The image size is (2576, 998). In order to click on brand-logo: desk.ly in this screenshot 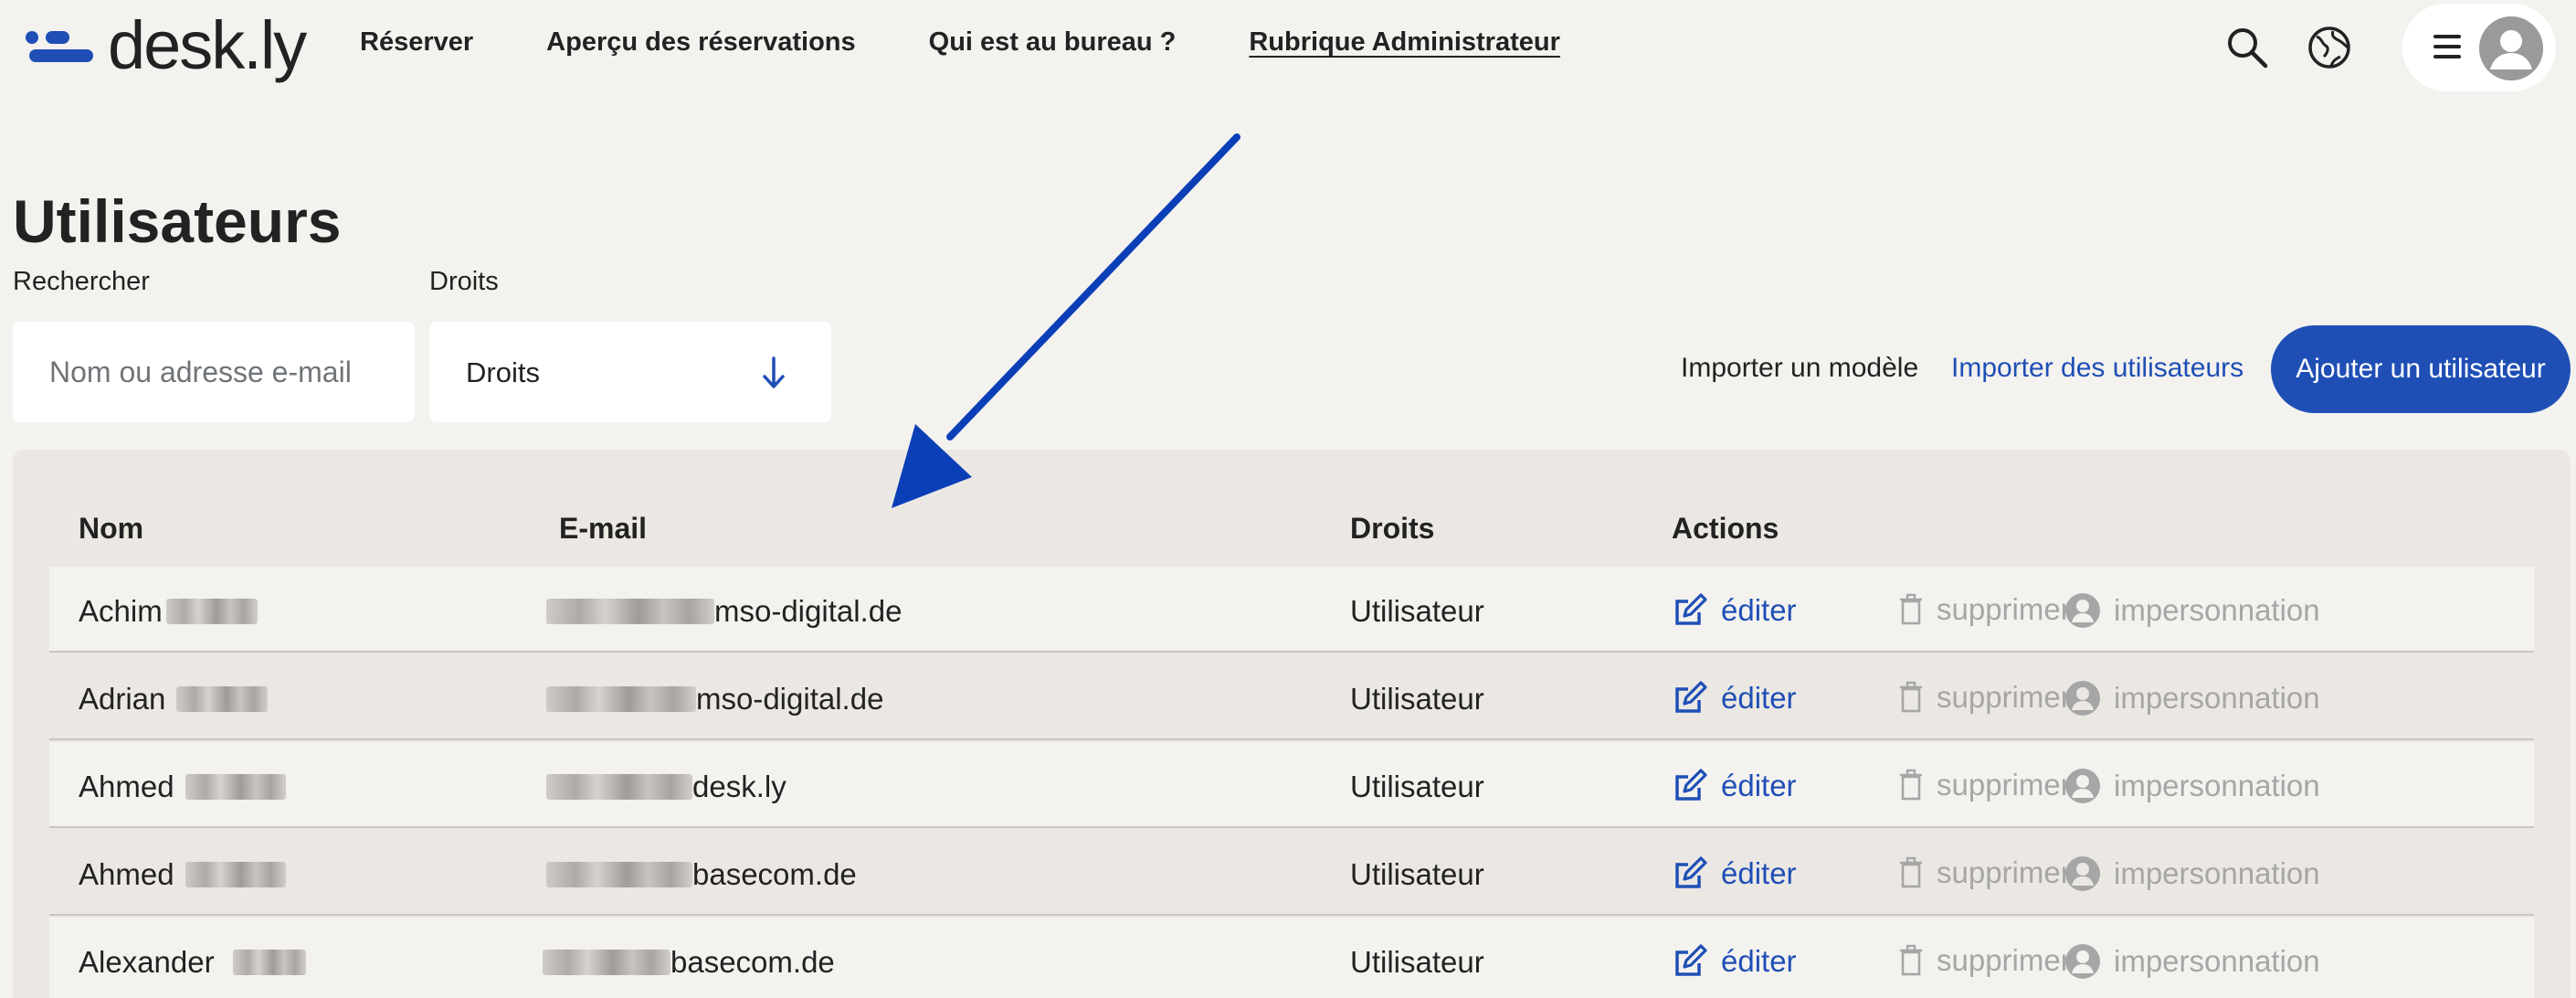, I will do `click(166, 45)`.